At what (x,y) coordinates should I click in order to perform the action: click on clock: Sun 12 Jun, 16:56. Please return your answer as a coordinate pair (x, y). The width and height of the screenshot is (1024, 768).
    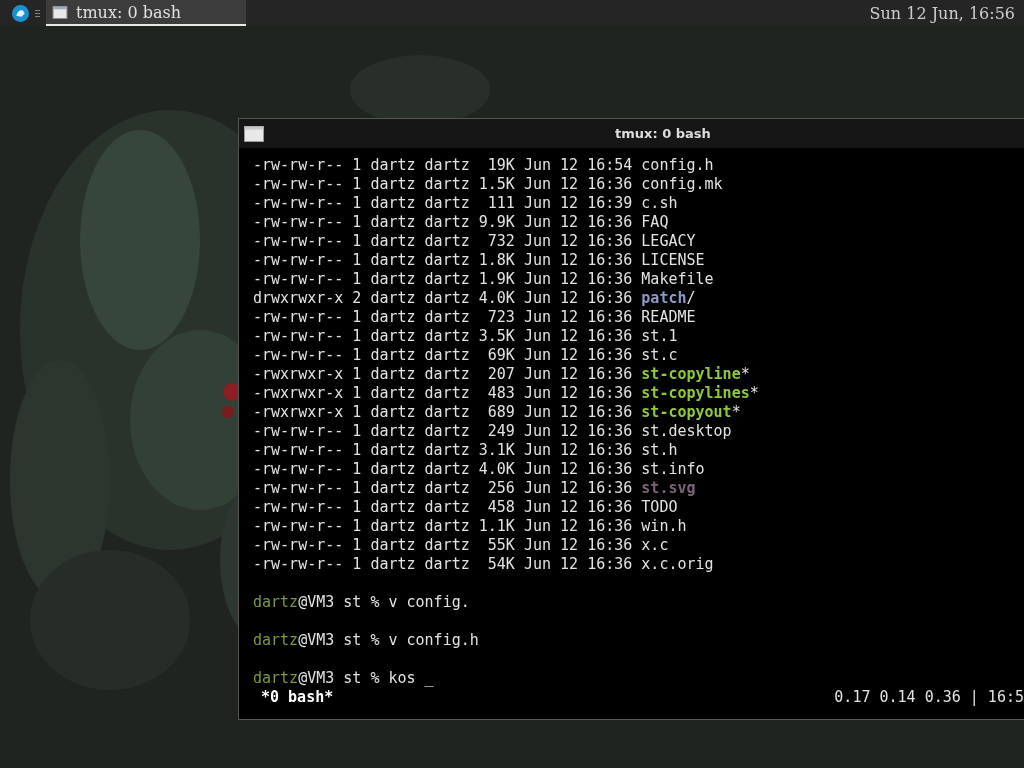
    Looking at the image, I should click on (942, 13).